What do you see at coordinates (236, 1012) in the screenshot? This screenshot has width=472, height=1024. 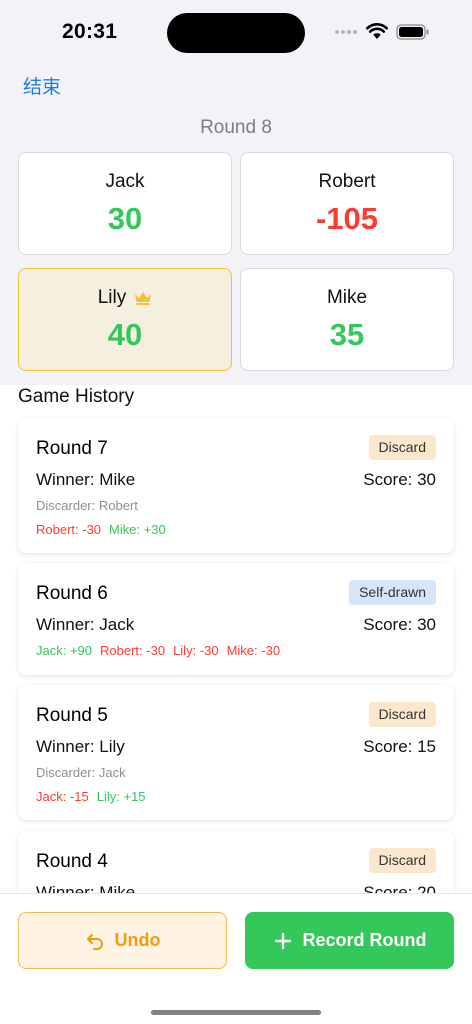 I see `home-indicator` at bounding box center [236, 1012].